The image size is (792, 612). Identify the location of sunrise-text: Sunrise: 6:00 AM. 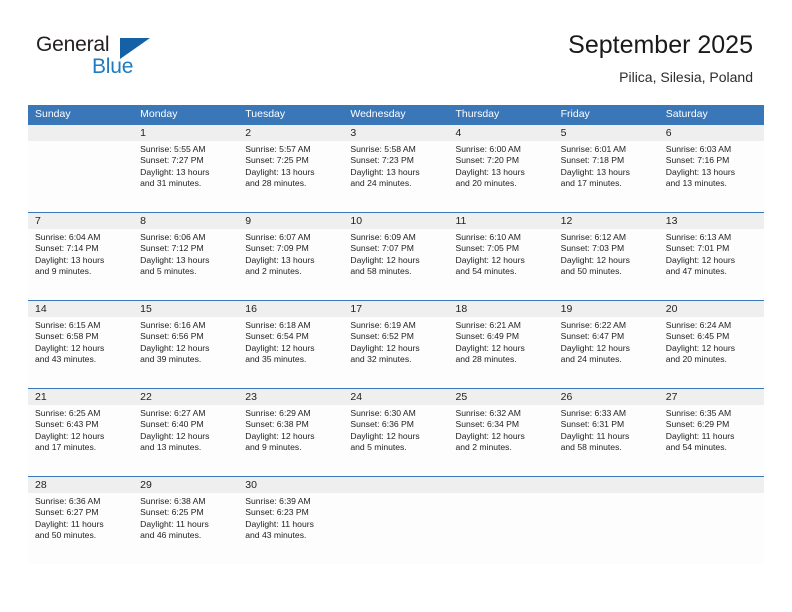
(488, 149).